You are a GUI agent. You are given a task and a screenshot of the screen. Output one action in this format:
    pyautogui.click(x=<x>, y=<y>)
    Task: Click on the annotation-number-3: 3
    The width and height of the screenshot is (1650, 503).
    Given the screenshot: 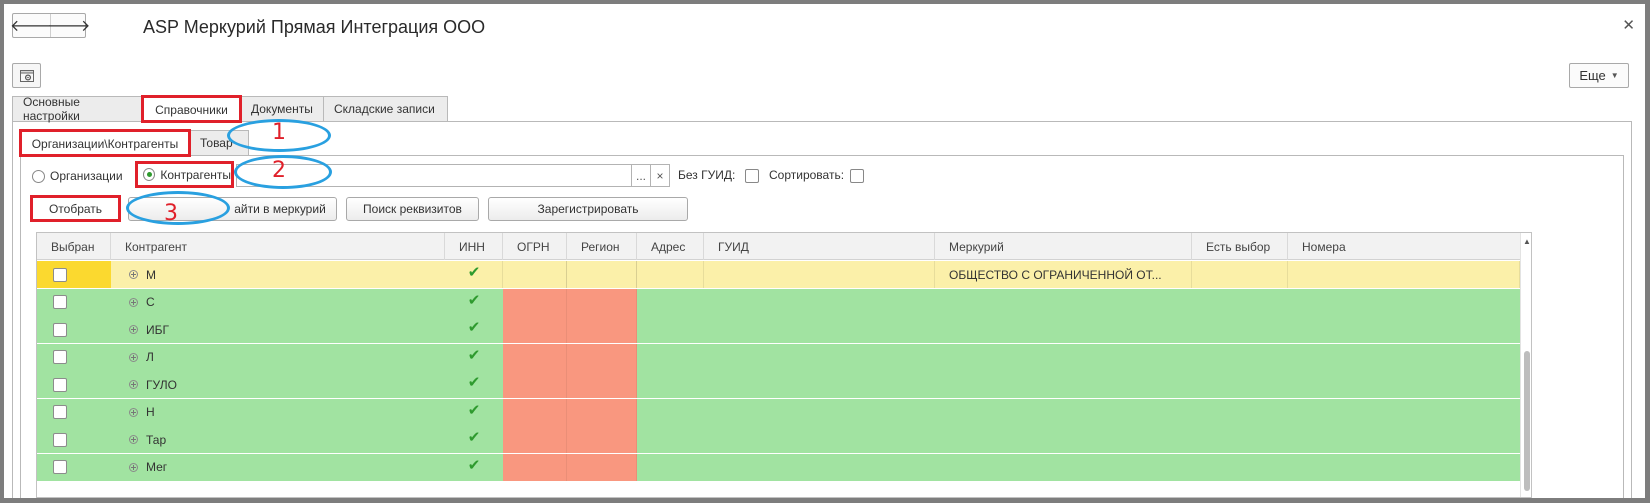 What is the action you would take?
    pyautogui.click(x=171, y=213)
    